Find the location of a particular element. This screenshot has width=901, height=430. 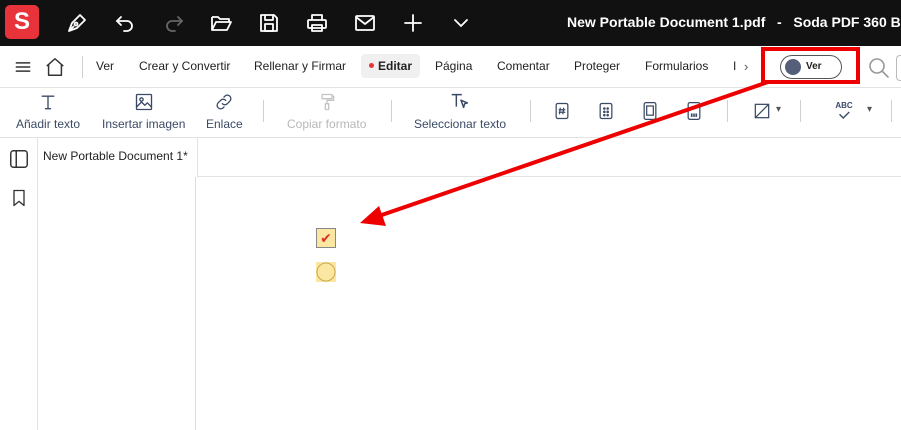

toggle-knob is located at coordinates (793, 67).